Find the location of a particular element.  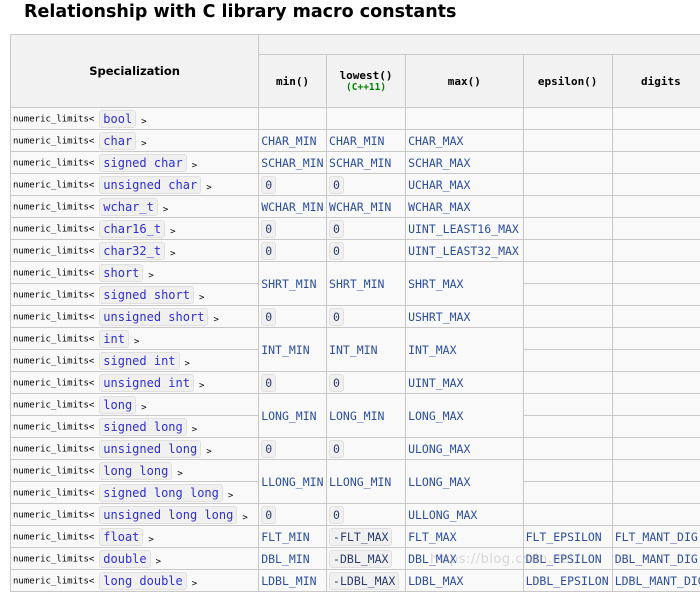

macro-link: LLONG_MAX is located at coordinates (439, 482).